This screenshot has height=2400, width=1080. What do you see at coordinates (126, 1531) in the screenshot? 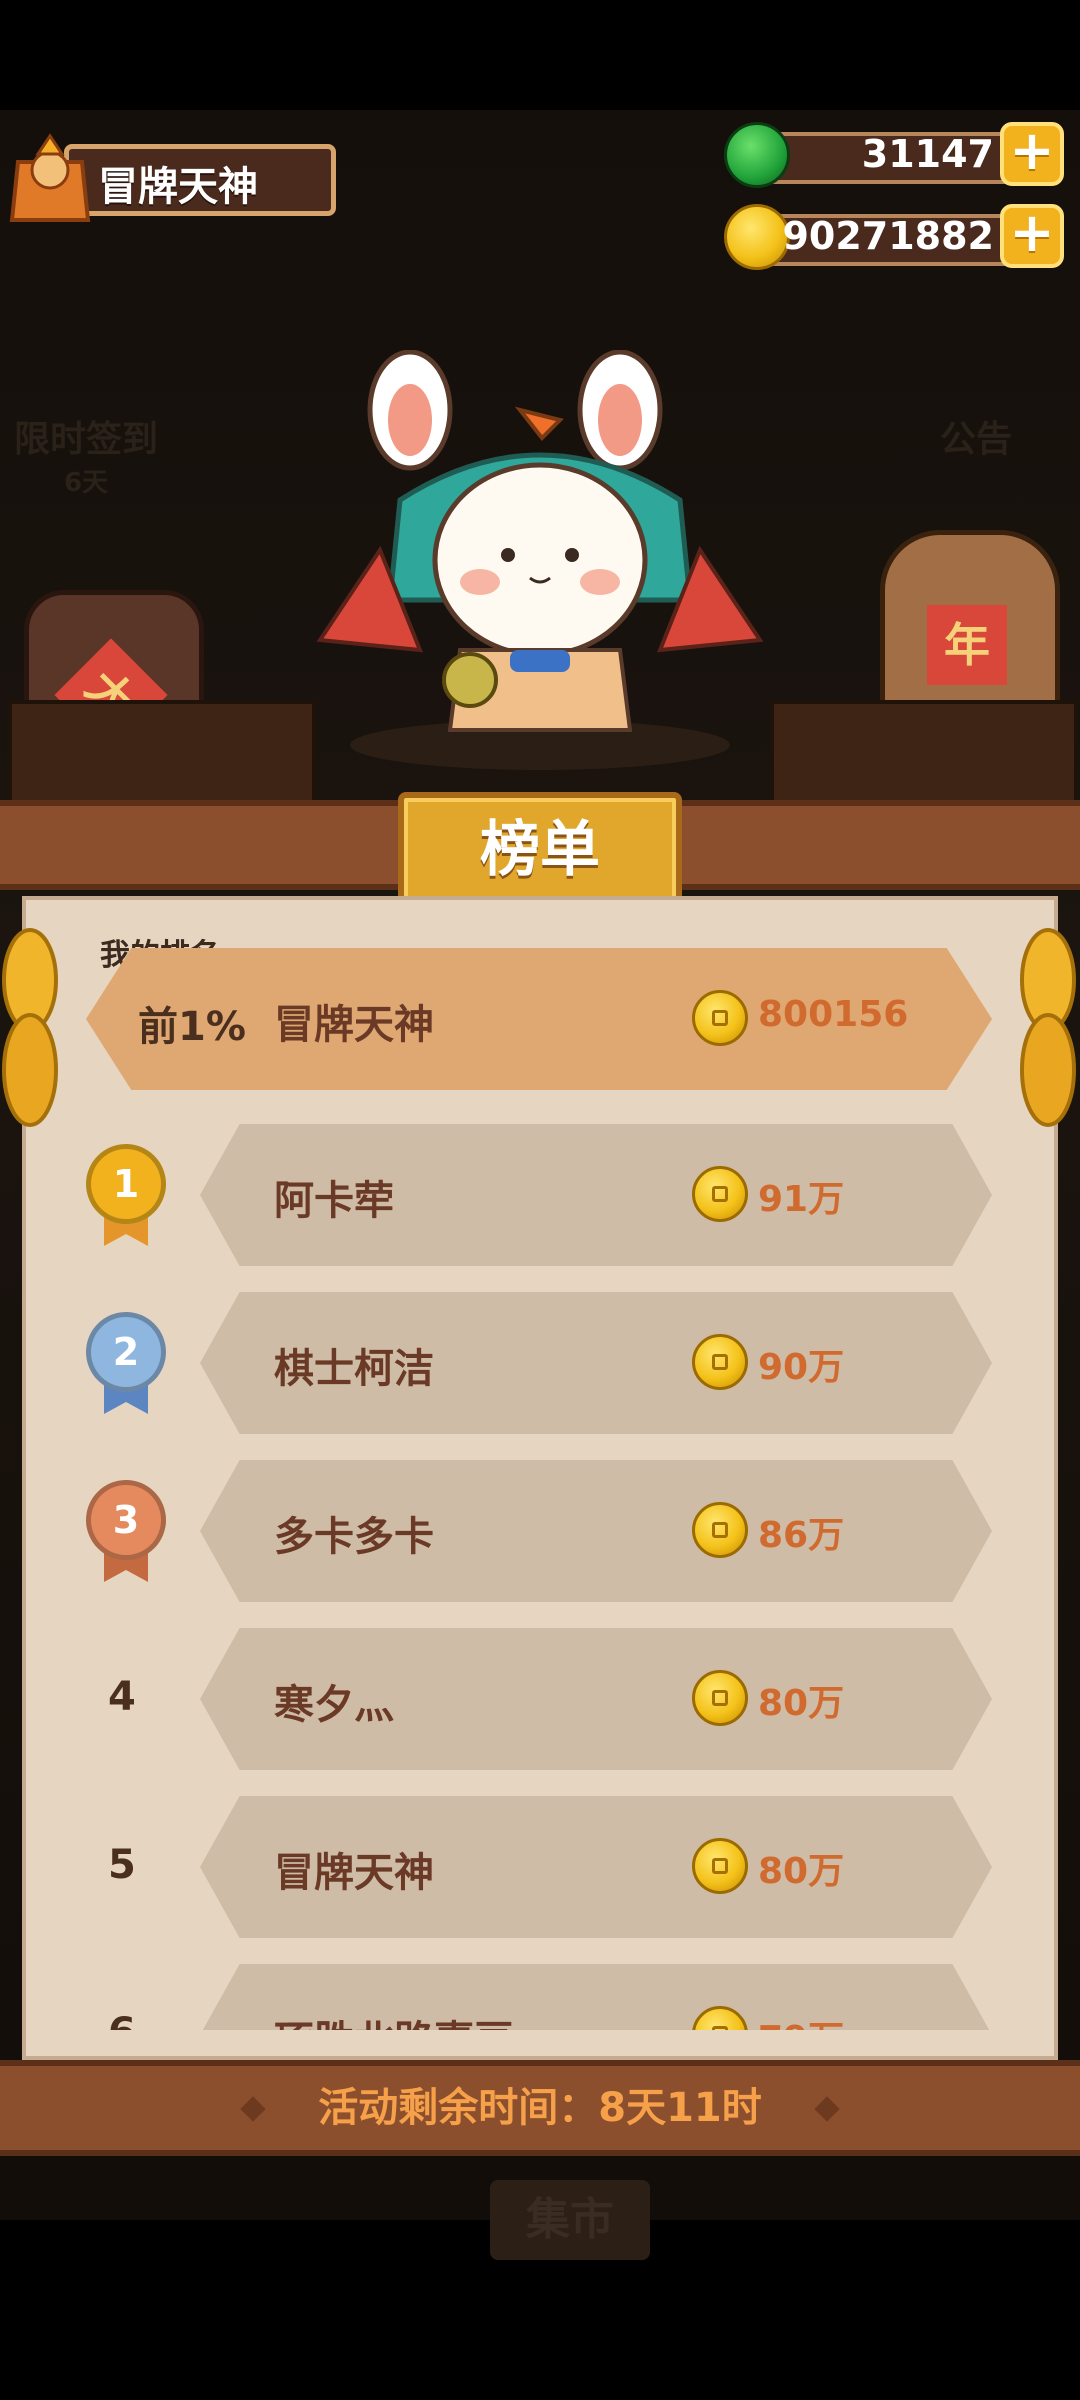
I see `bronze-medal-icon: 3` at bounding box center [126, 1531].